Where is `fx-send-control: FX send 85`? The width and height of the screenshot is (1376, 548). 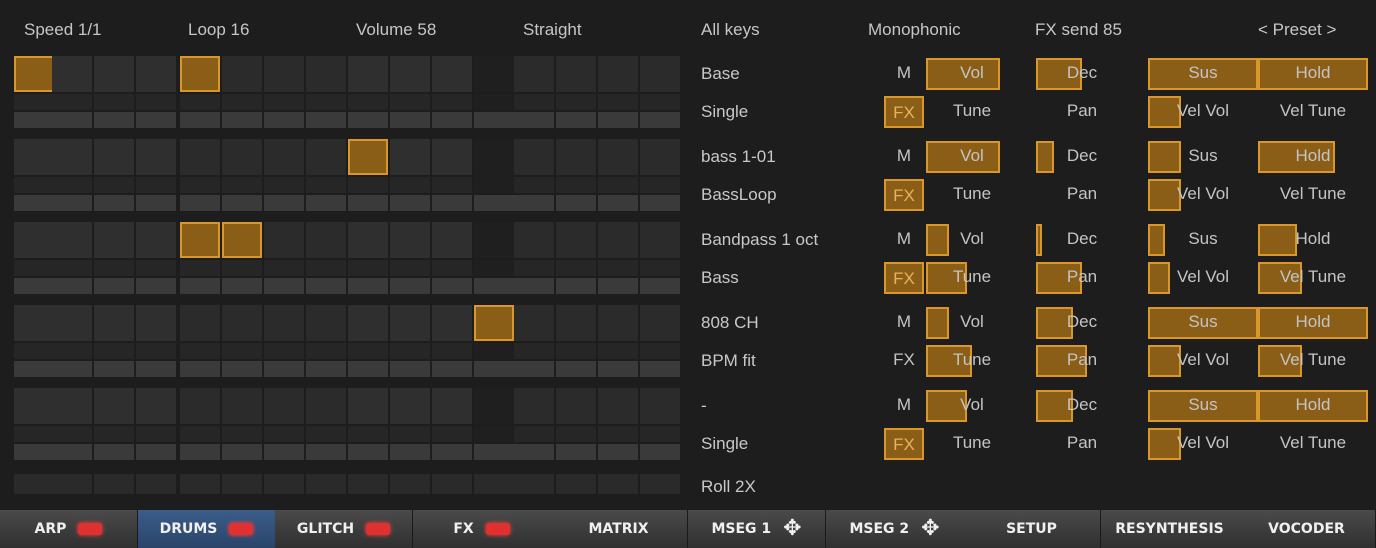
fx-send-control: FX send 85 is located at coordinates (1078, 30).